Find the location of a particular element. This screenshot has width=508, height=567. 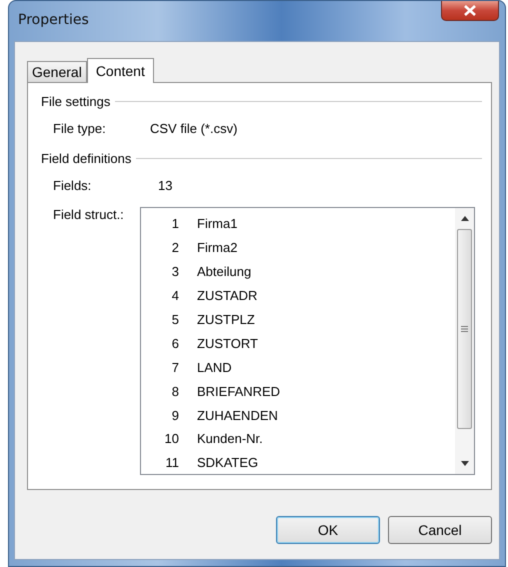

up-arrow-icon is located at coordinates (464, 218).